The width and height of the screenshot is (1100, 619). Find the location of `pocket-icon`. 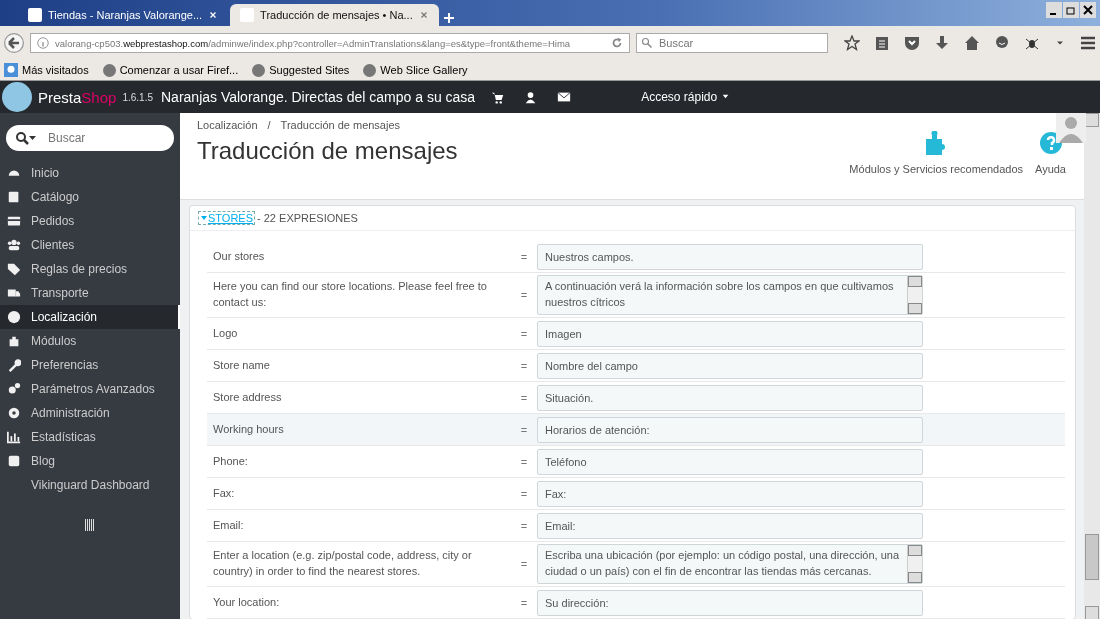

pocket-icon is located at coordinates (912, 43).